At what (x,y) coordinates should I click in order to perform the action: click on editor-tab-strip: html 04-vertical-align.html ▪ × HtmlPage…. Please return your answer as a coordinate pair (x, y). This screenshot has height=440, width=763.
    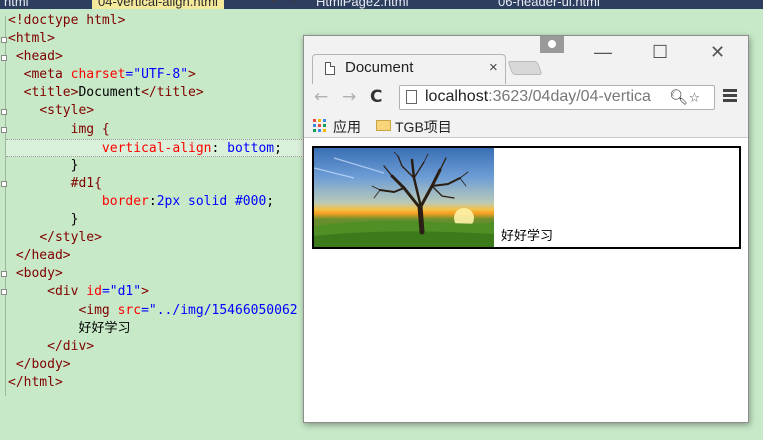
    Looking at the image, I should click on (381, 4).